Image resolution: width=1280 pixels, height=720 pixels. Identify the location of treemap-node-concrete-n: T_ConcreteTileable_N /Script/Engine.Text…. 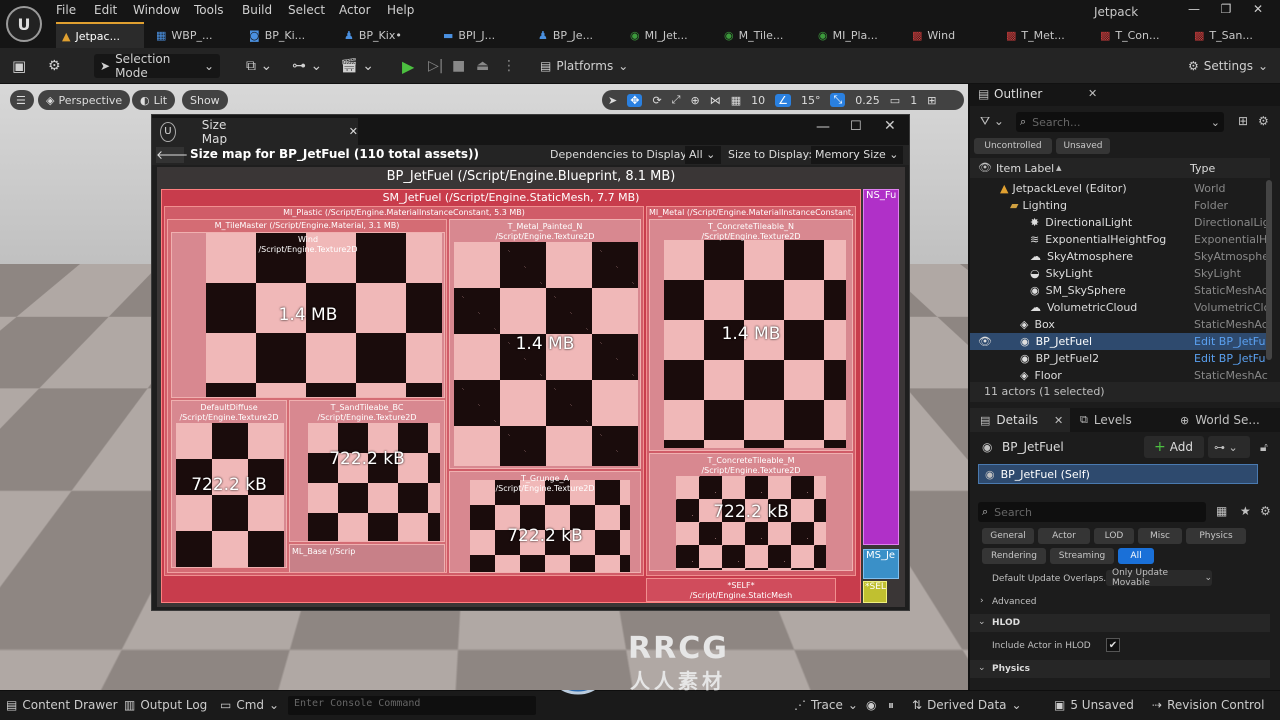
(751, 335).